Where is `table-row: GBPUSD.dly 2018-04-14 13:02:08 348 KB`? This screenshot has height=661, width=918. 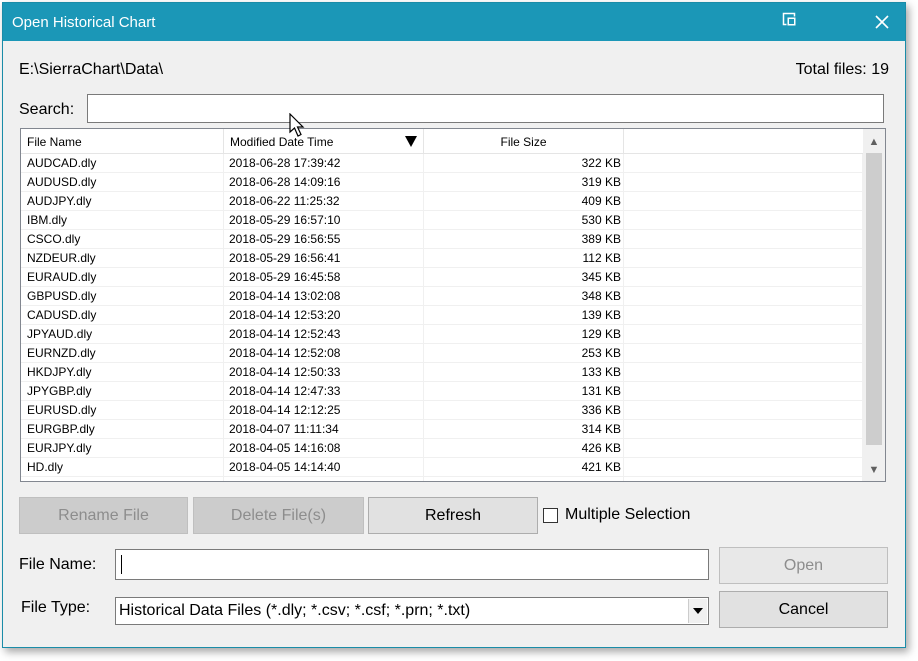
table-row: GBPUSD.dly 2018-04-14 13:02:08 348 KB is located at coordinates (442, 296).